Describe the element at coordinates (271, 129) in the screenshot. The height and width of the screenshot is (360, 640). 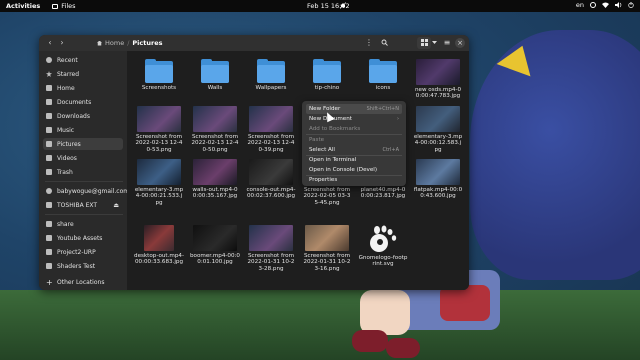
I see `file-item: Screenshot from 2022-02-13 12-40-39.png` at that location.